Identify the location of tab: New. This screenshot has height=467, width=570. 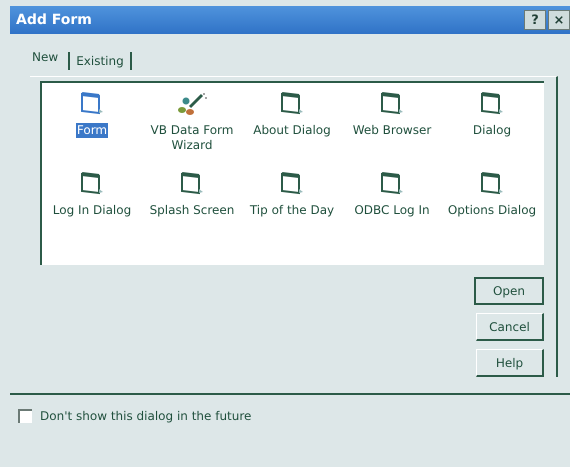
(45, 57).